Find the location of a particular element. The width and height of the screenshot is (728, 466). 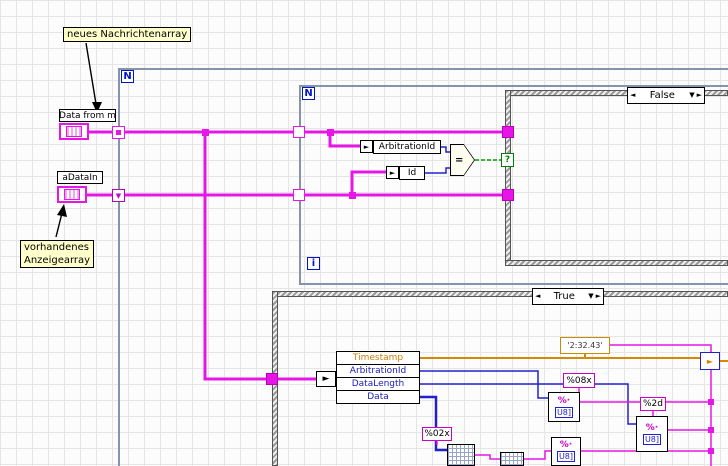

format-into-string-node-1: %· U8] is located at coordinates (564, 407).